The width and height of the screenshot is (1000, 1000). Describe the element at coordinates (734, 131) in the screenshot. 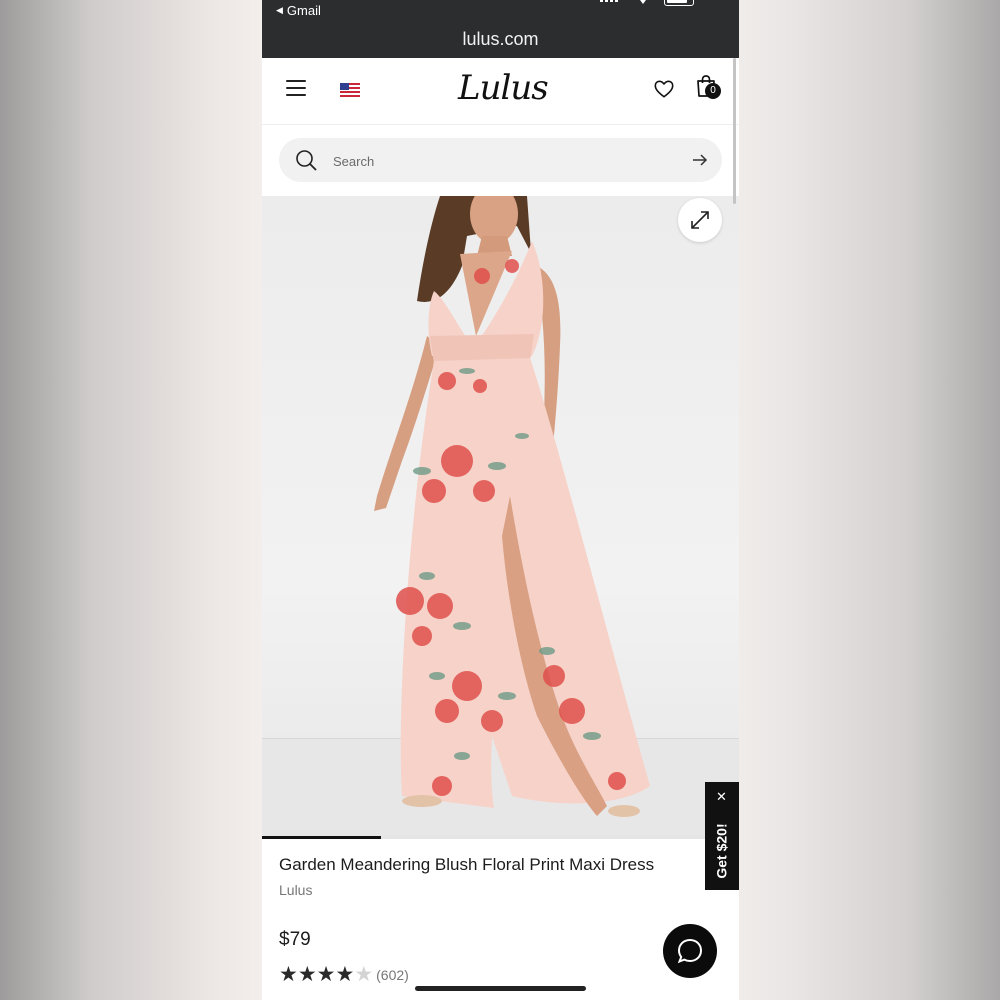

I see `page-scrollbar` at that location.